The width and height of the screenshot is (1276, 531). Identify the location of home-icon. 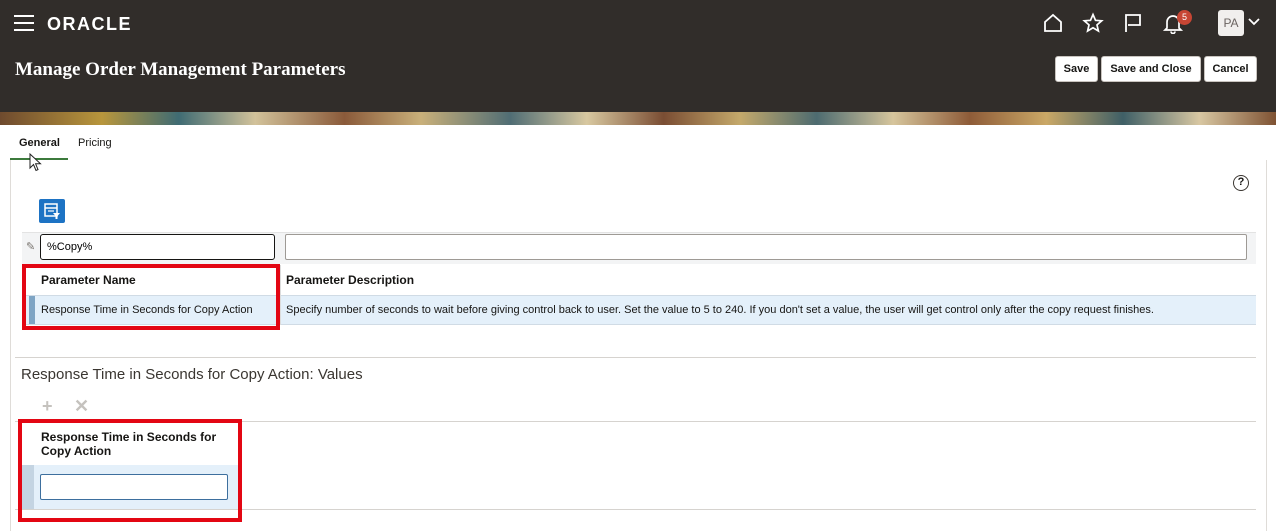
(1053, 23).